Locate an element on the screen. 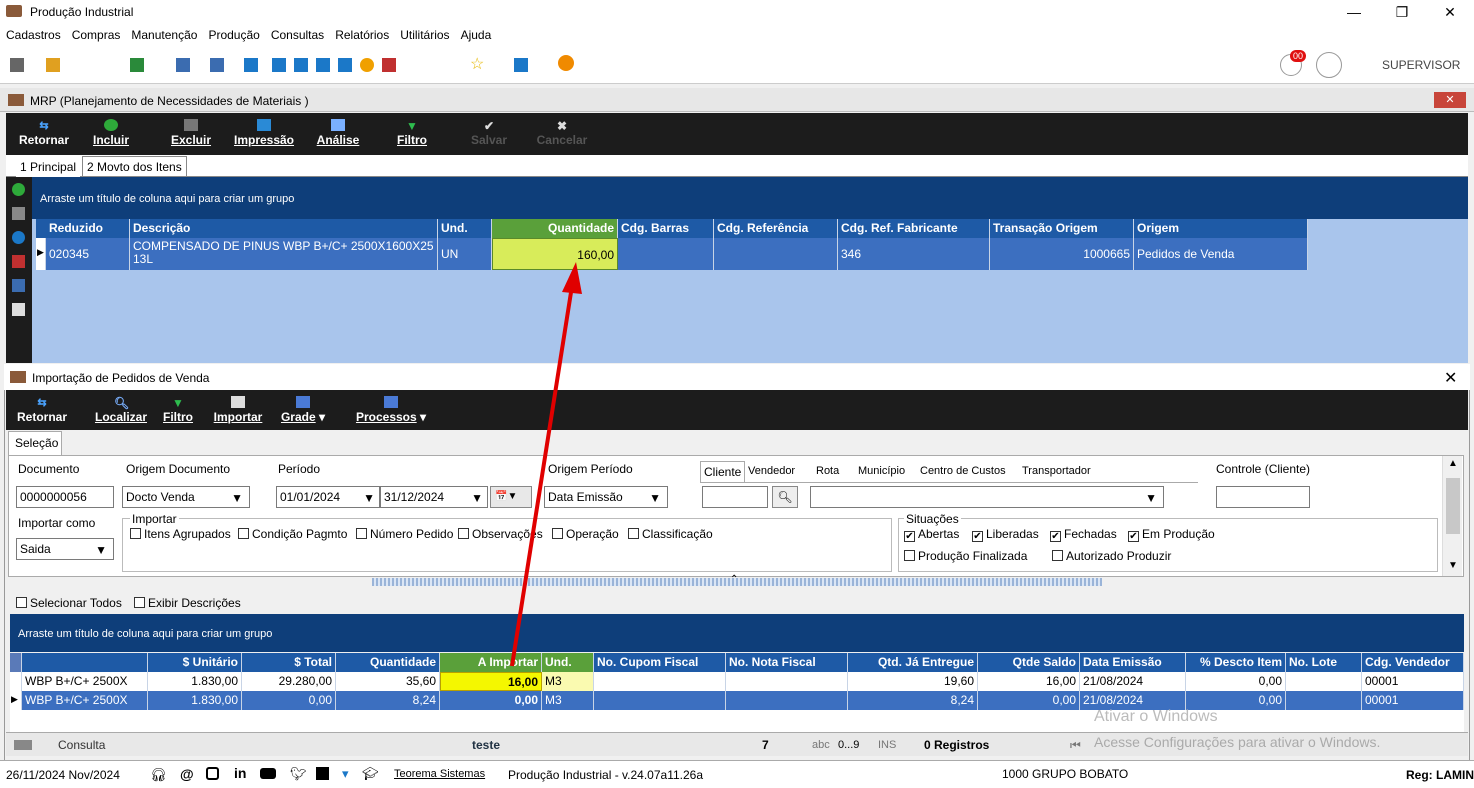  arrow-head is located at coordinates (572, 278).